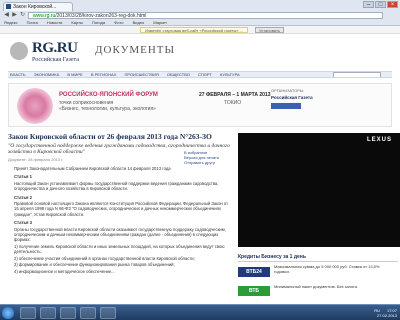 The height and width of the screenshot is (320, 400). Describe the element at coordinates (379, 140) in the screenshot. I see `lexus-logo: LEXUS` at that location.